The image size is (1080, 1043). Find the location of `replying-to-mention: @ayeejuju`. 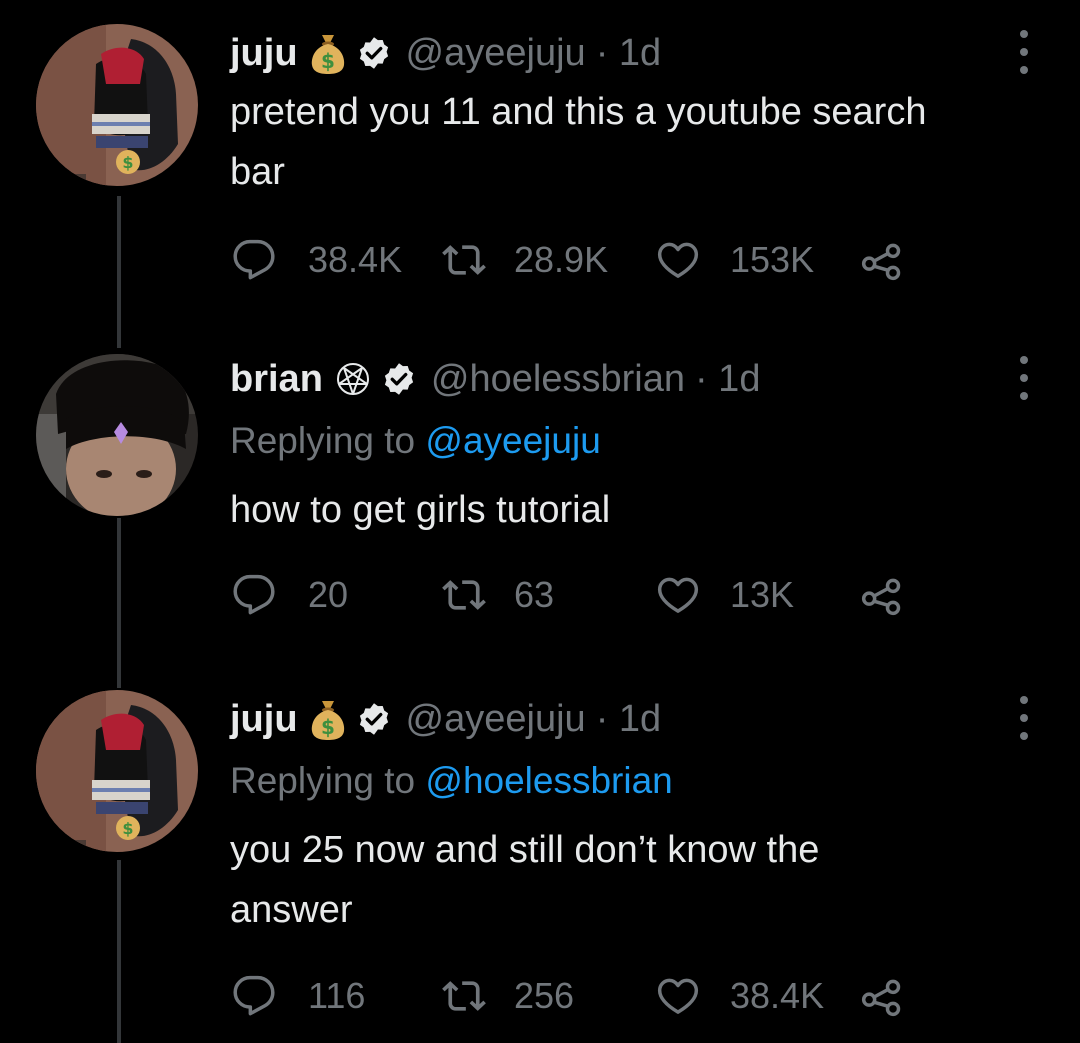

replying-to-mention: @ayeejuju is located at coordinates (512, 440).